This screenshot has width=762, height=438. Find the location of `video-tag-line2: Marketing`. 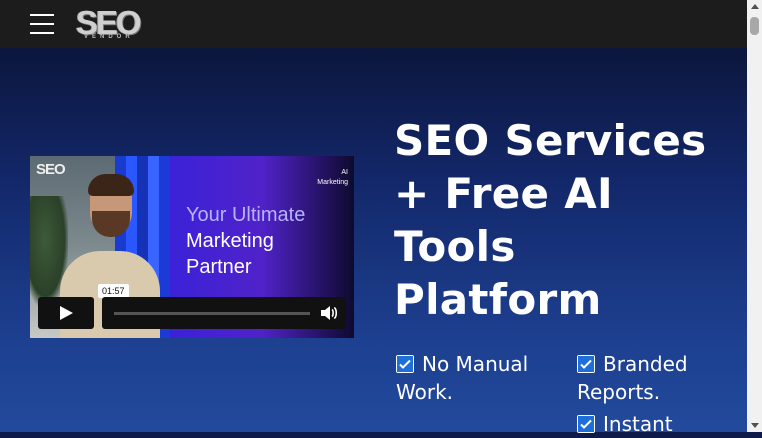

video-tag-line2: Marketing is located at coordinates (332, 182).